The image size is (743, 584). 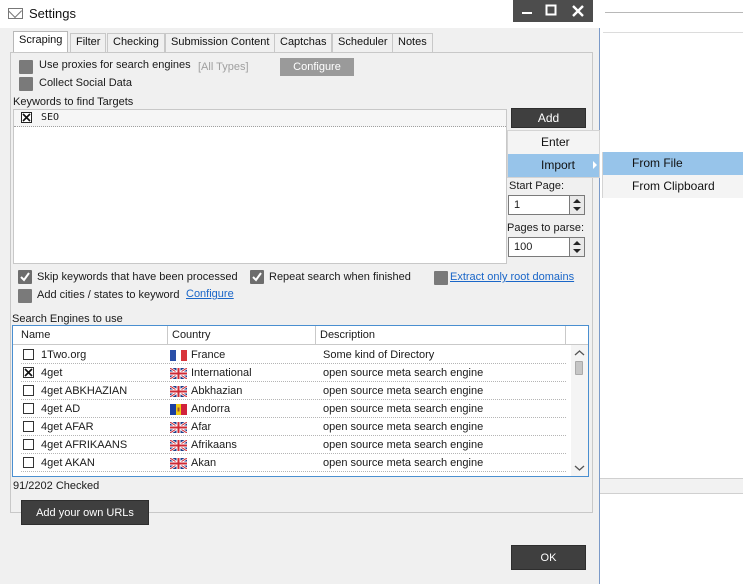 I want to click on checkmark-x-icon, so click(x=26, y=117).